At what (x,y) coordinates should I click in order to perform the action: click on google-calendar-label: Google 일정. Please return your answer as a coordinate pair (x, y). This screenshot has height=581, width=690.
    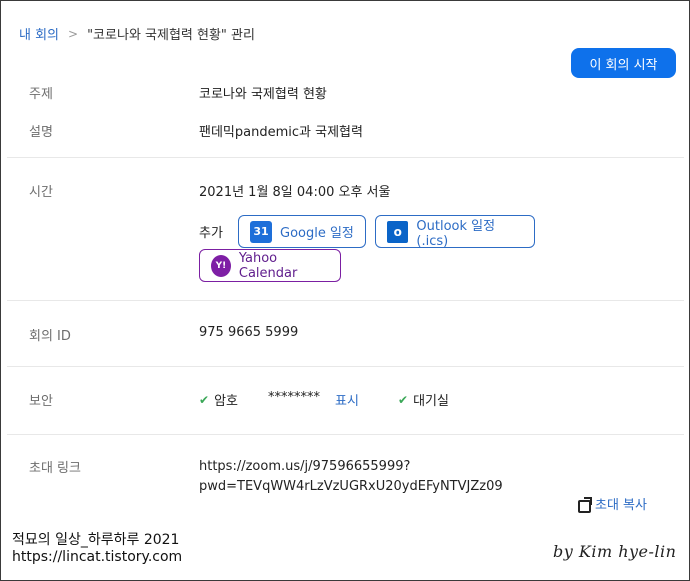
    Looking at the image, I should click on (317, 233).